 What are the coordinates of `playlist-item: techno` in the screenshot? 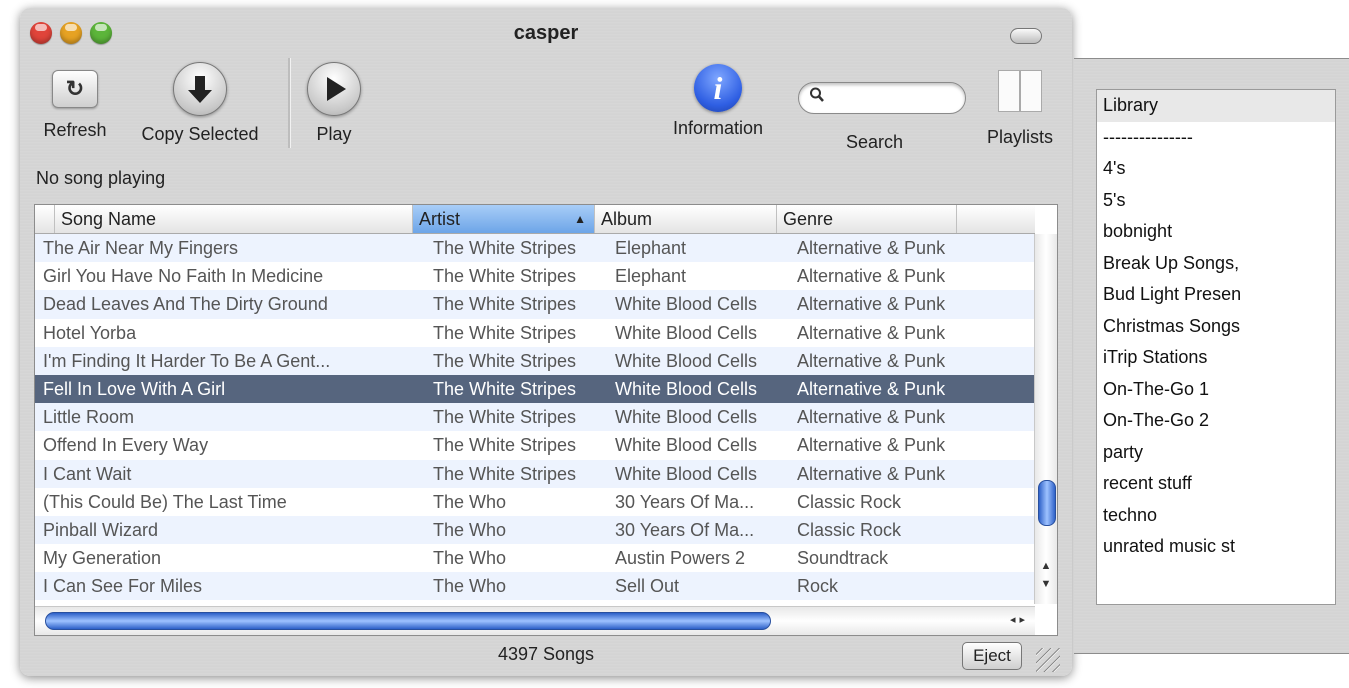 It's located at (1216, 516).